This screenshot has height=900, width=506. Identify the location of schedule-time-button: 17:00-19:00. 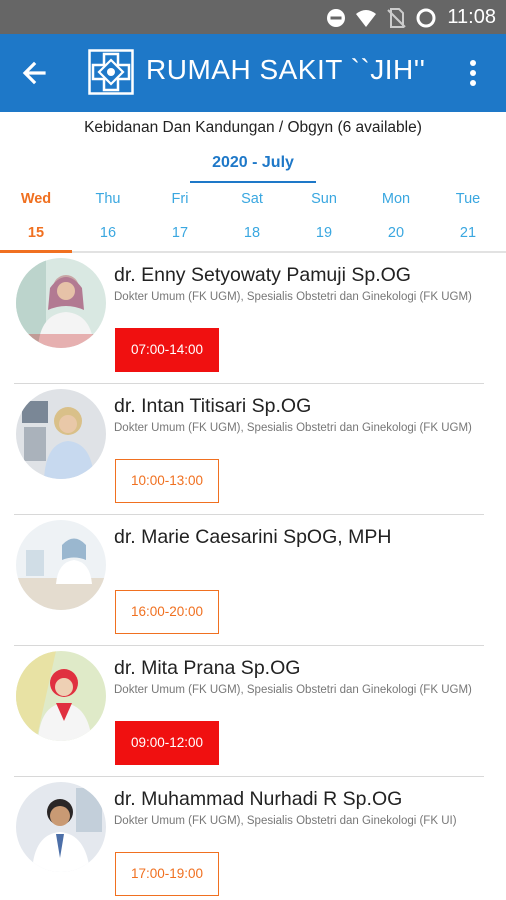
(167, 874).